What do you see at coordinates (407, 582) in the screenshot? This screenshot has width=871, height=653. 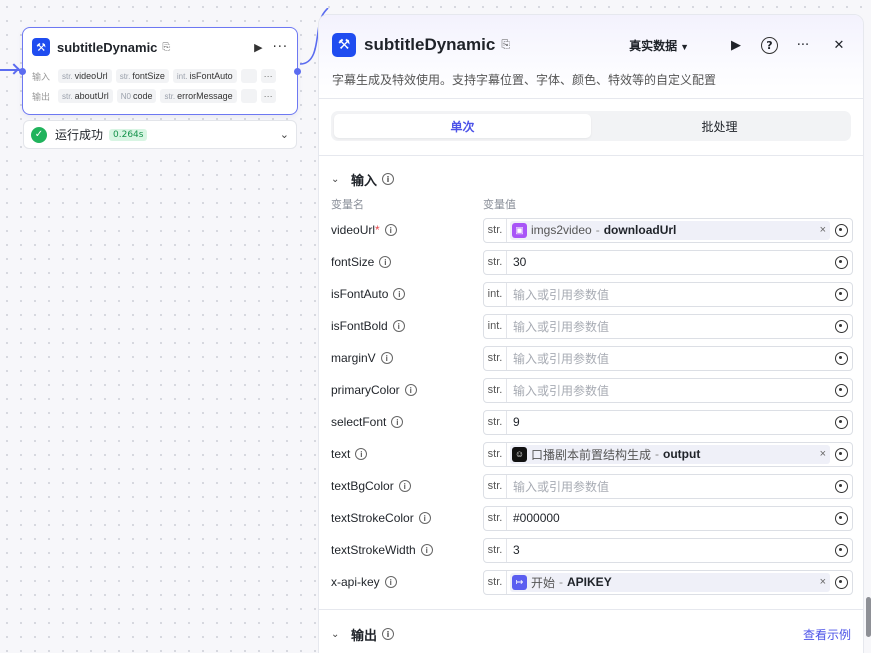 I see `variable-name: x-api-key i` at bounding box center [407, 582].